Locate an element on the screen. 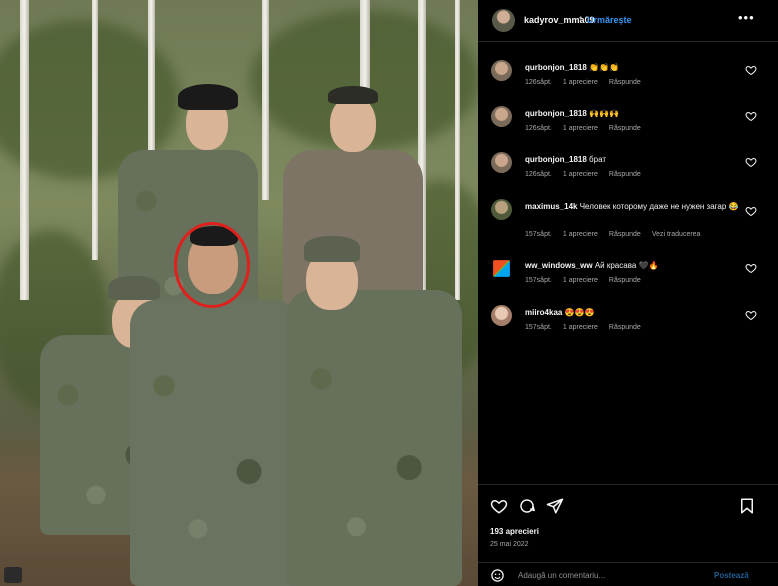 The width and height of the screenshot is (778, 586). comment-text: Ай красава 🖤🔥 is located at coordinates (626, 265).